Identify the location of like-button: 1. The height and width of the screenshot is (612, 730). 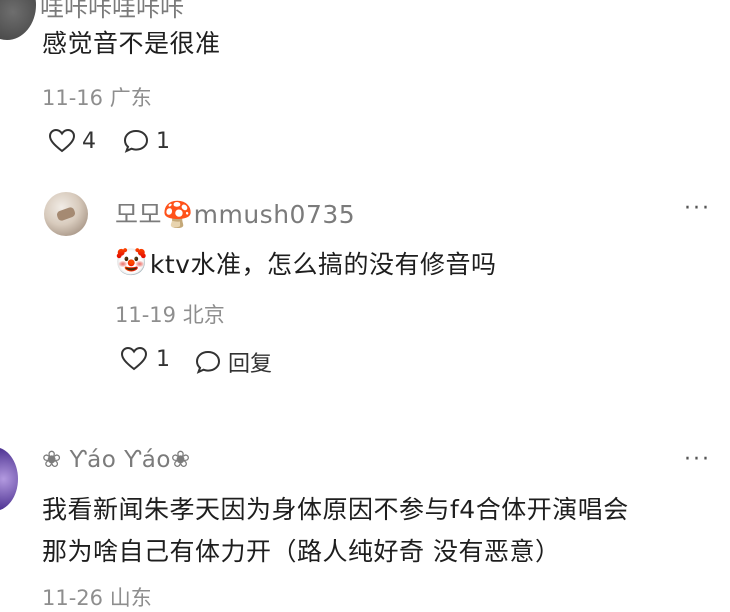
(145, 359).